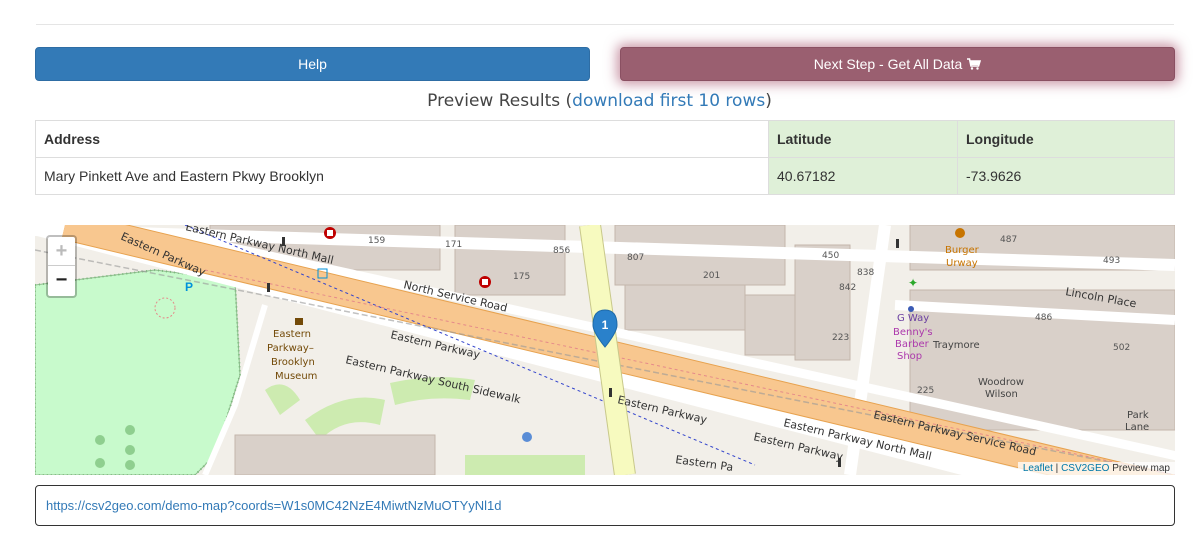 This screenshot has height=534, width=1199. I want to click on preview-suffix: ), so click(768, 101).